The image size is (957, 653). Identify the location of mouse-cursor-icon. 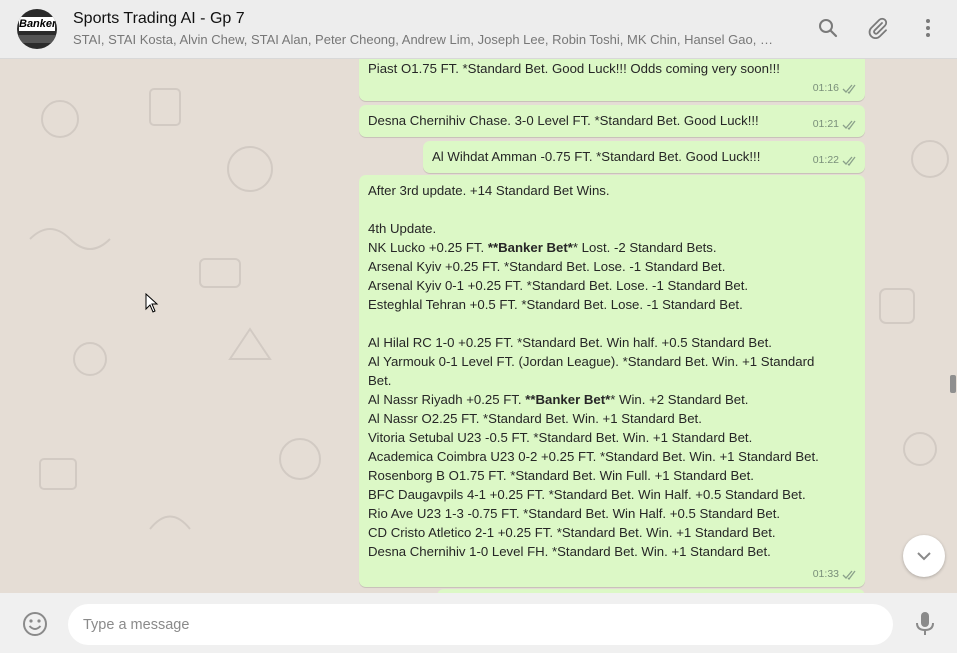
(152, 303).